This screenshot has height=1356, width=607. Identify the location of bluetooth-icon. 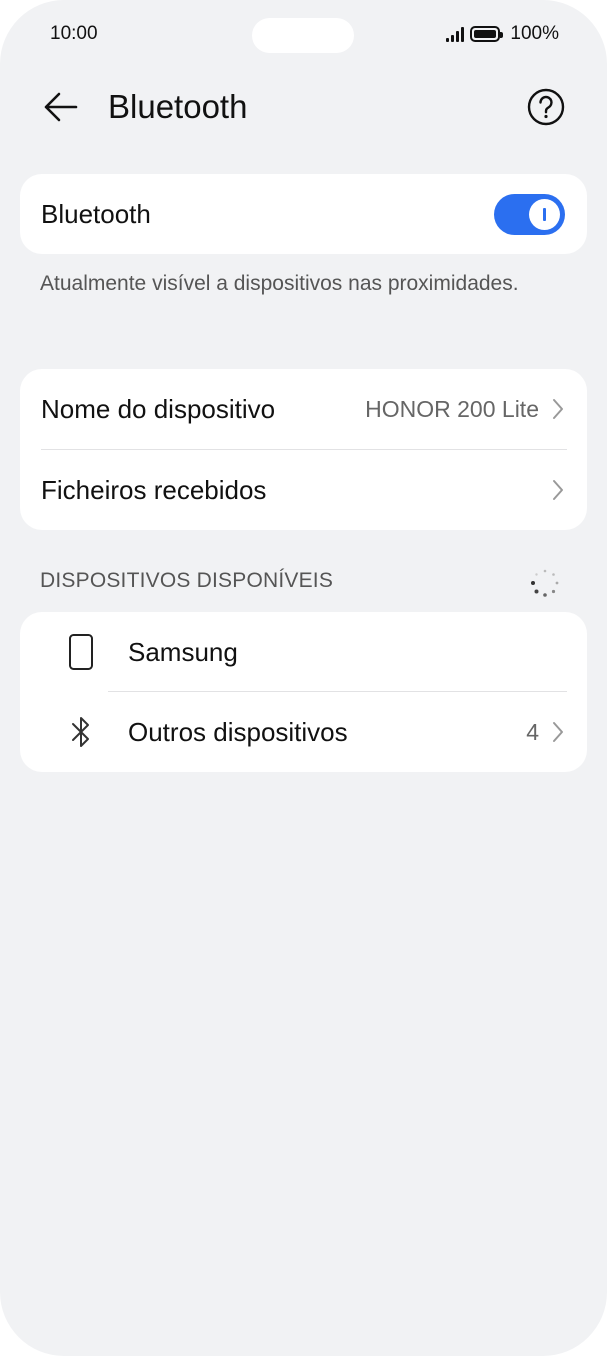
(80, 732).